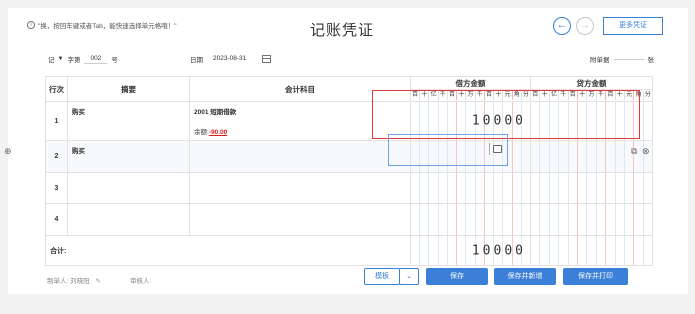  Describe the element at coordinates (74, 60) in the screenshot. I see `voucher-no-label: 字第` at that location.